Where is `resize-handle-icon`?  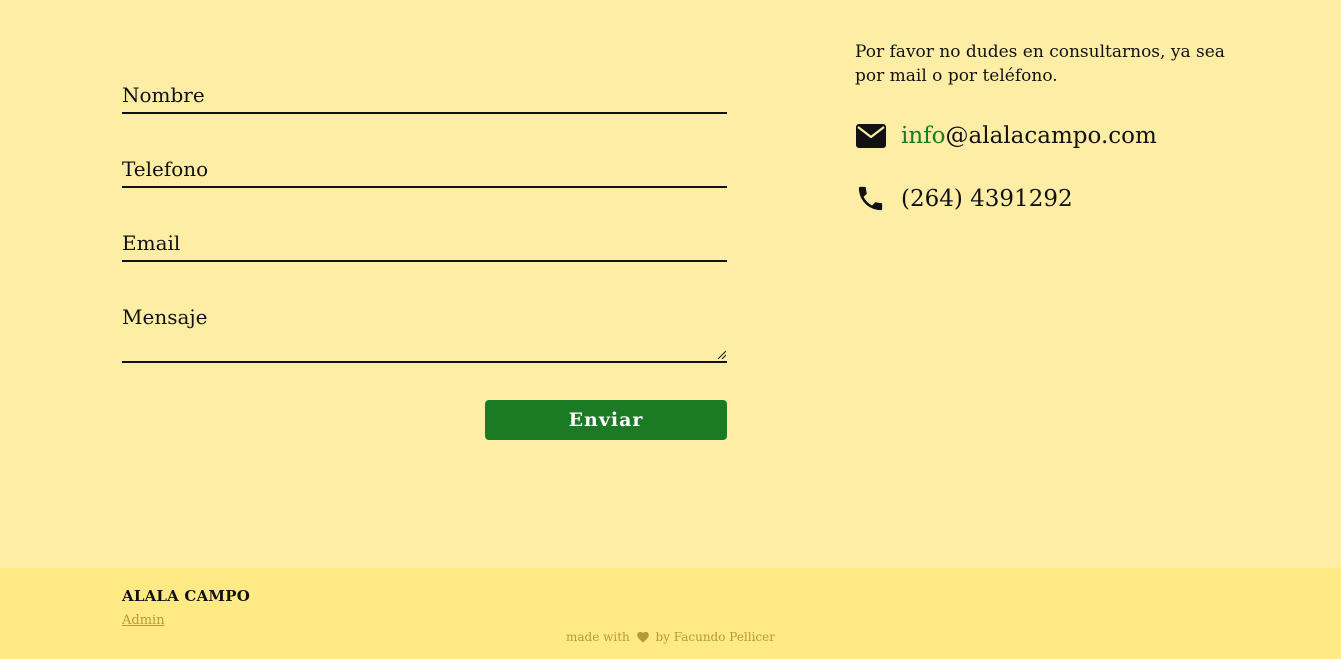
resize-handle-icon is located at coordinates (721, 354).